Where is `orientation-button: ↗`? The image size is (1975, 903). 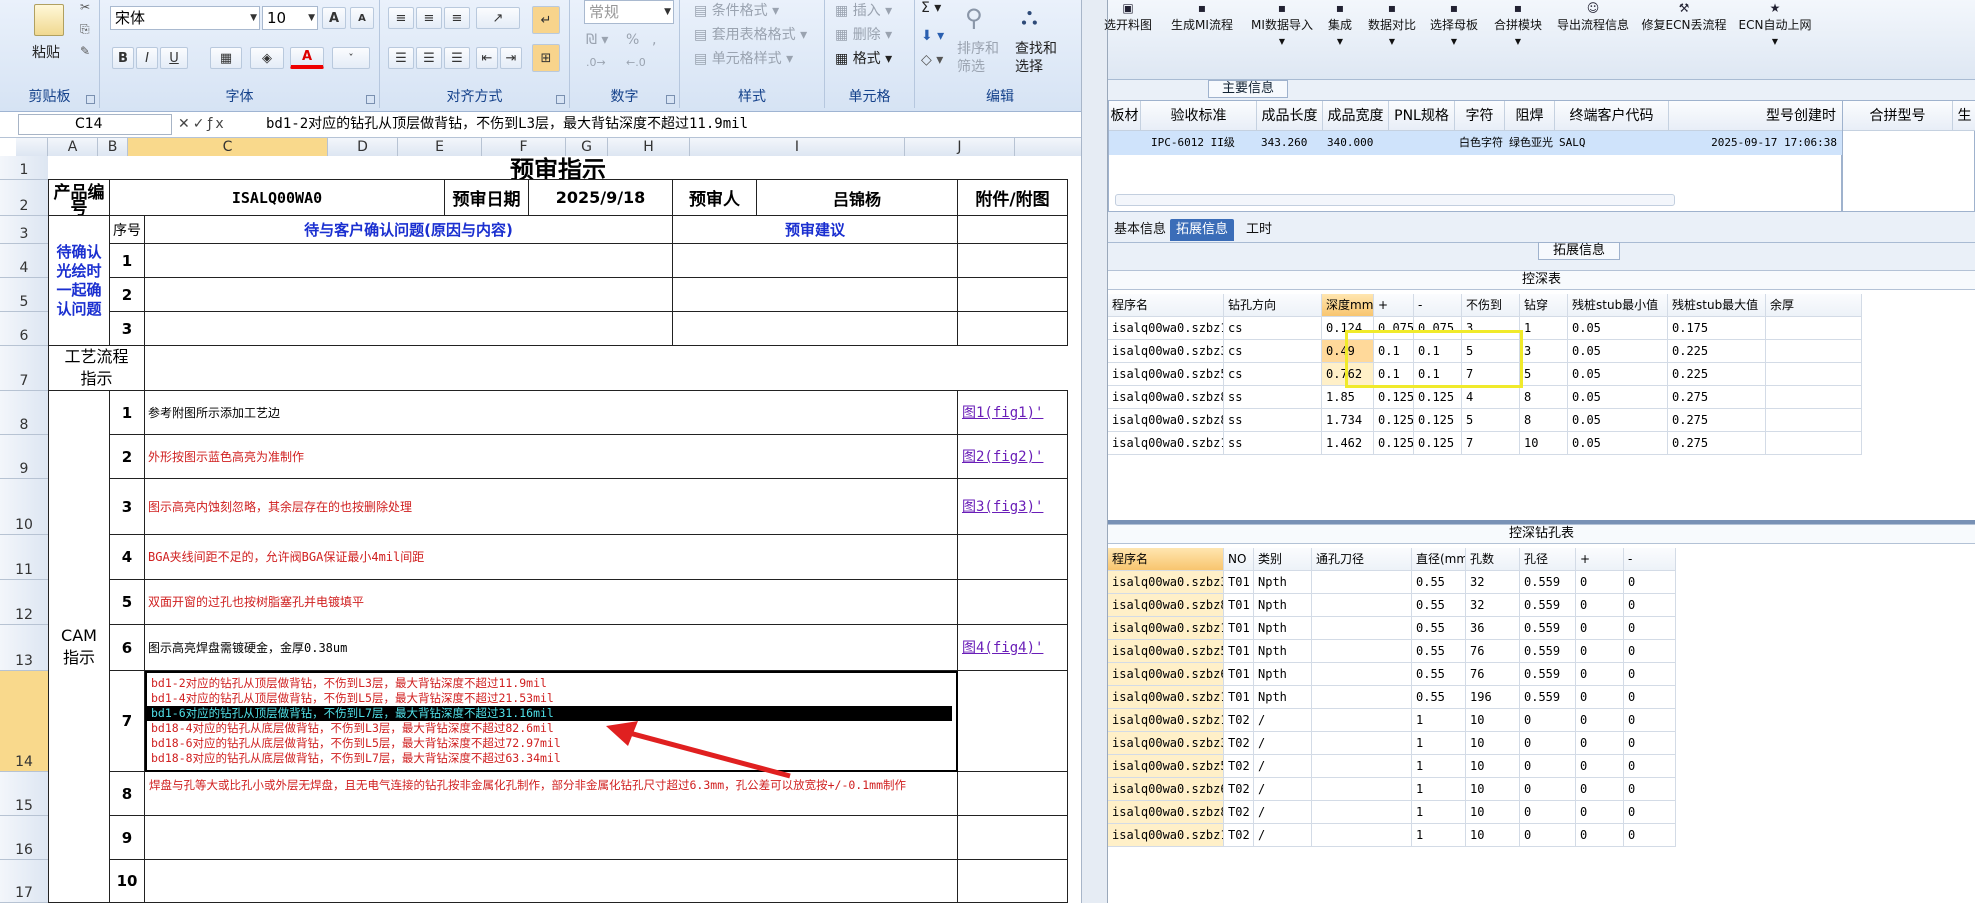 orientation-button: ↗ is located at coordinates (498, 18).